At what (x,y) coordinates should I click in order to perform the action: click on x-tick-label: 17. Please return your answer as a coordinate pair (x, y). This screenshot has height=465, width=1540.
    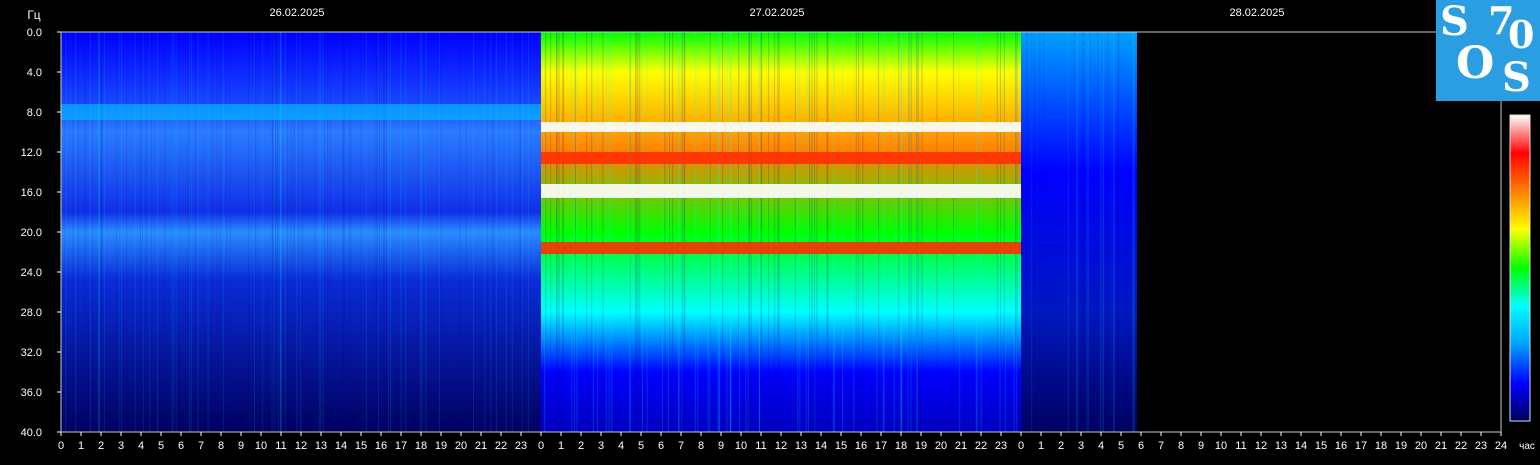
    Looking at the image, I should click on (881, 446).